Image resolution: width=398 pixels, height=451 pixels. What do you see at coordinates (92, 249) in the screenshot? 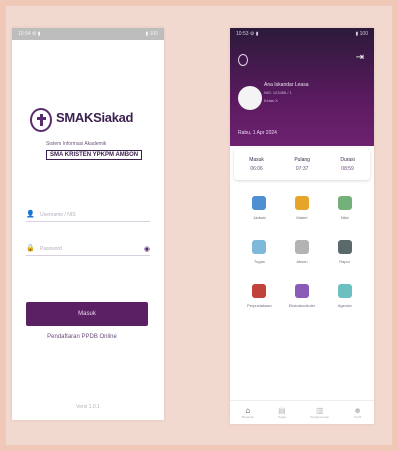
I see `password-input: Password` at bounding box center [92, 249].